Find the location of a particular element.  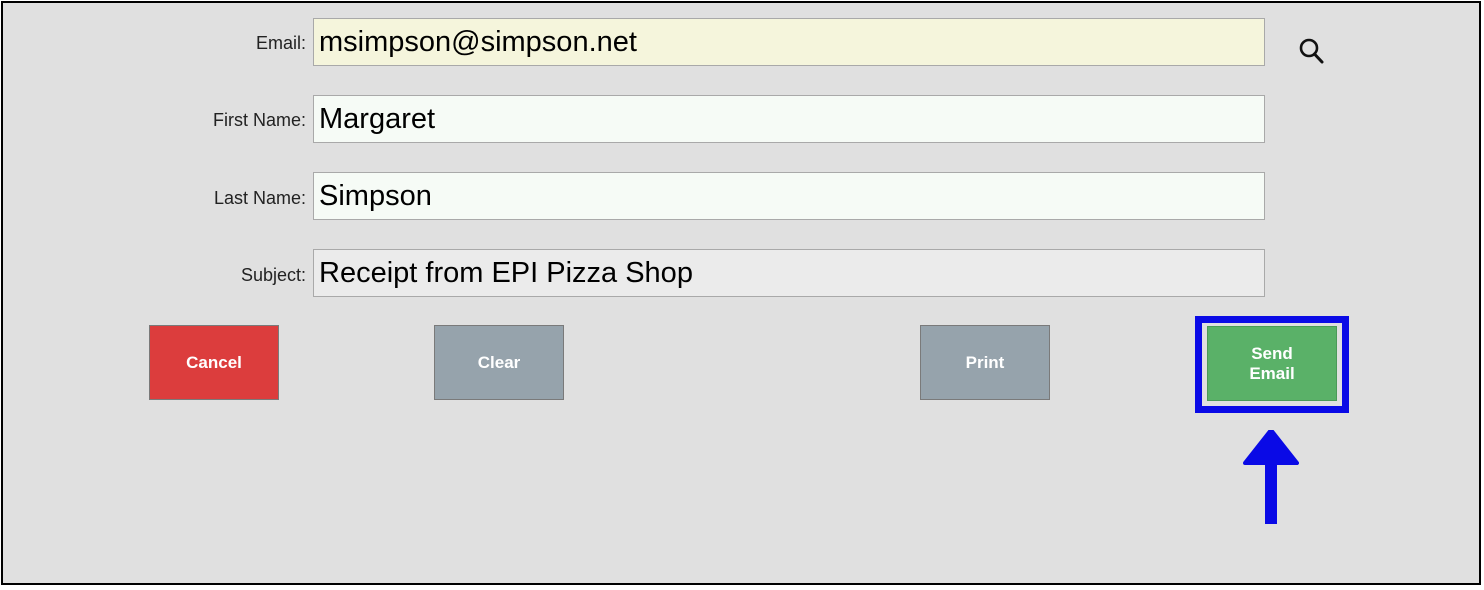

email-label: Email: is located at coordinates (280, 43).